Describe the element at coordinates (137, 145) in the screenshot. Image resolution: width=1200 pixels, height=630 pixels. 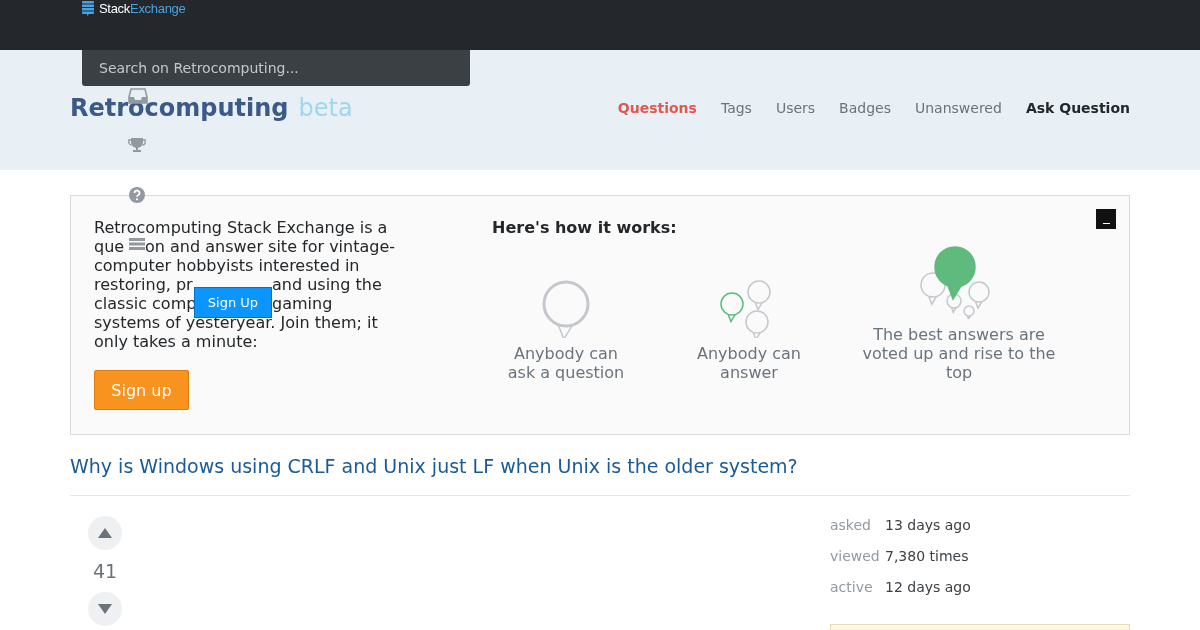
I see `trophy-icon` at that location.